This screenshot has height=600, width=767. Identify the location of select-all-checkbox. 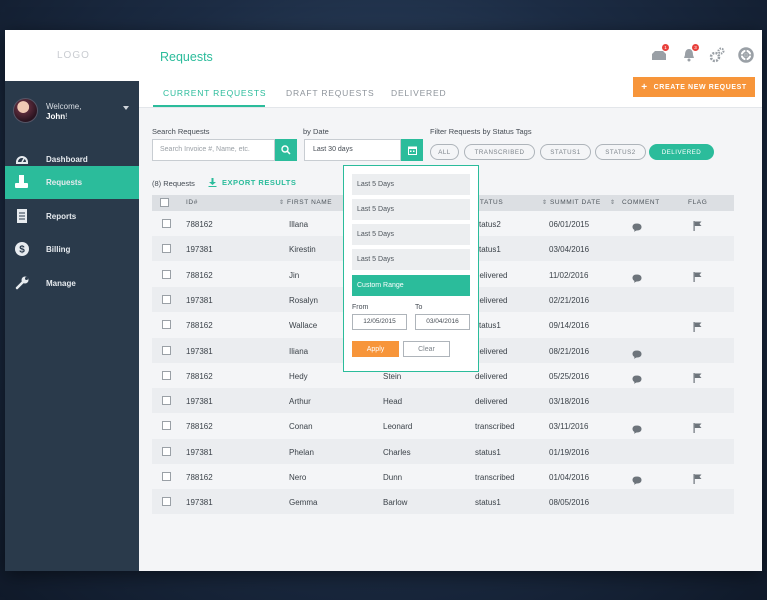
(164, 202).